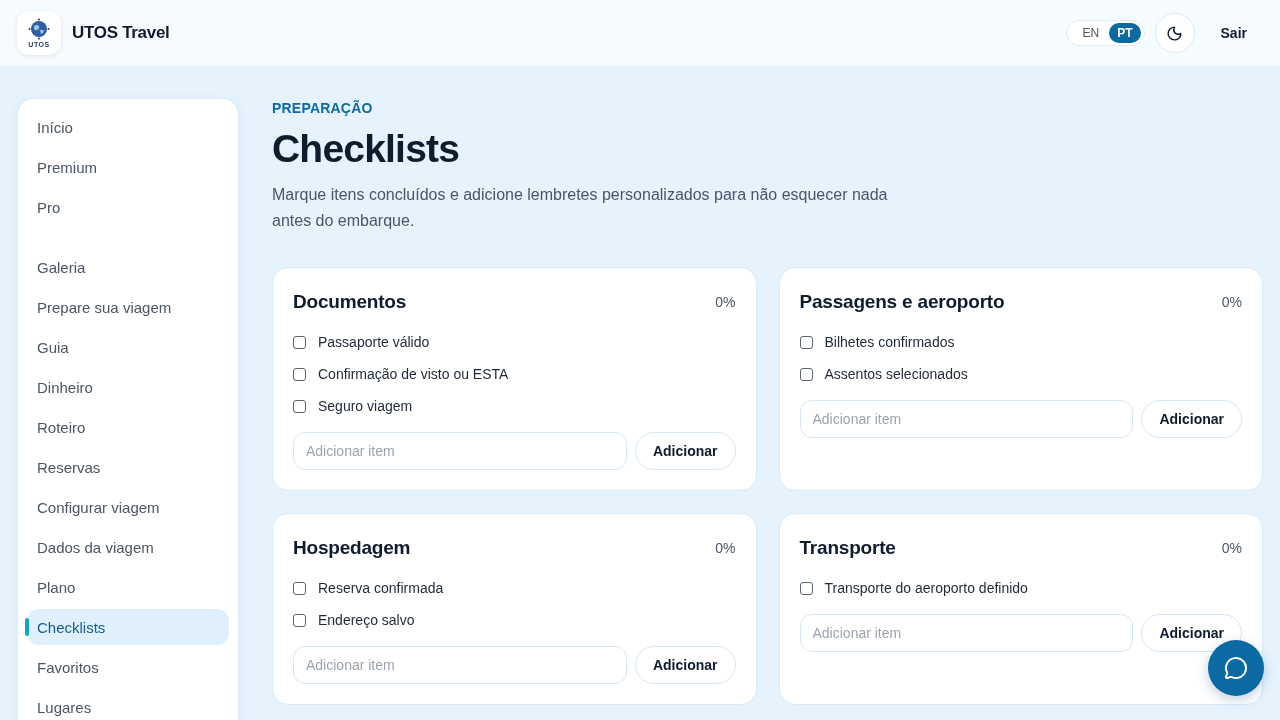  I want to click on checklist-item-label: Confirmação de visto ou ESTA, so click(413, 374).